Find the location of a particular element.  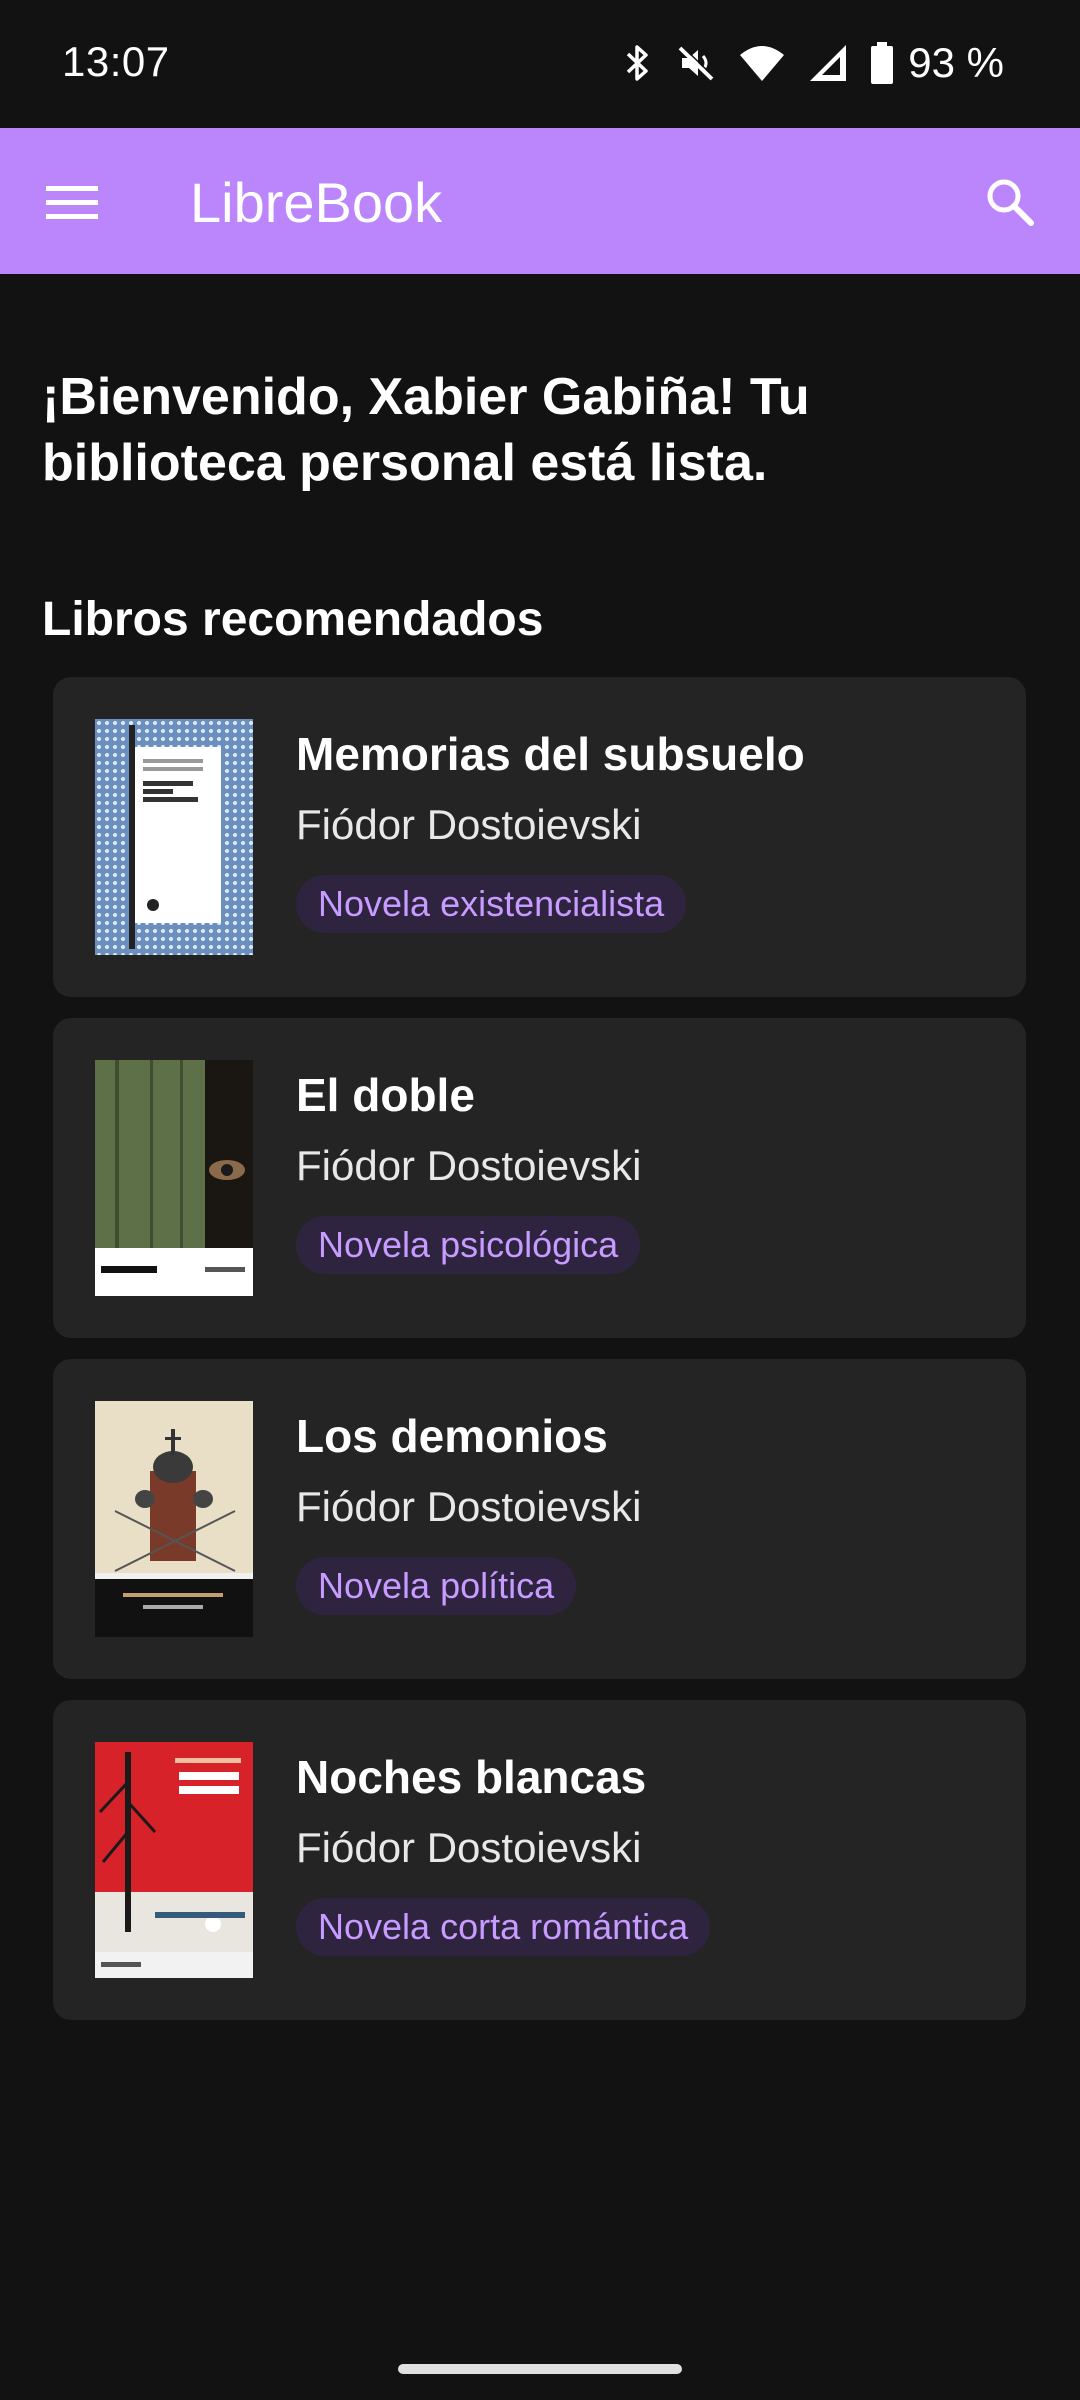

search-icon is located at coordinates (1010, 202).